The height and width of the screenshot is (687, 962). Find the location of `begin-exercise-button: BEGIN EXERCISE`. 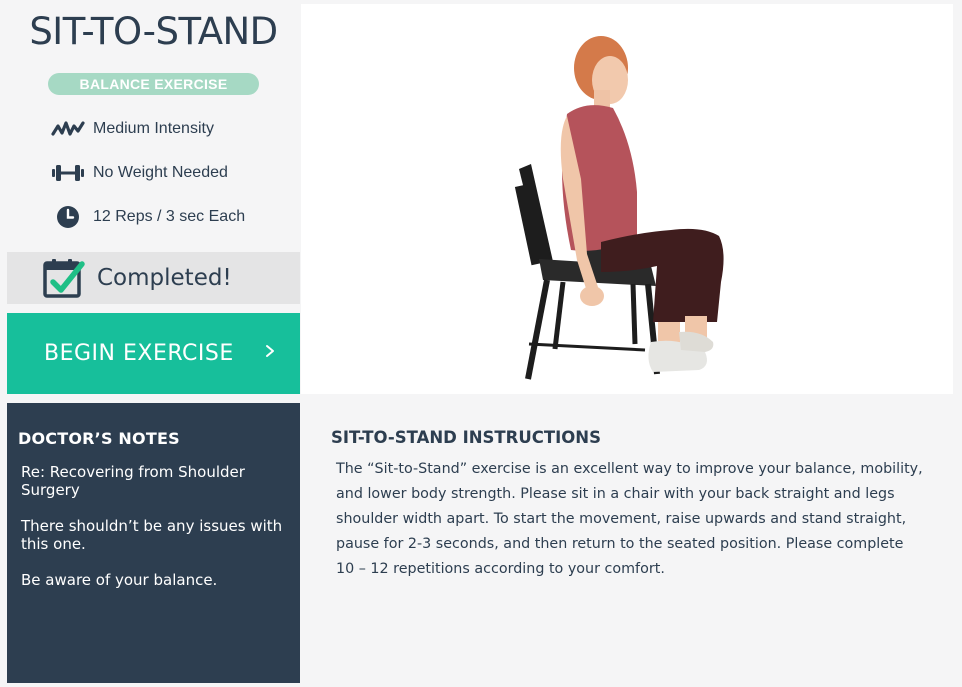

begin-exercise-button: BEGIN EXERCISE is located at coordinates (153, 353).